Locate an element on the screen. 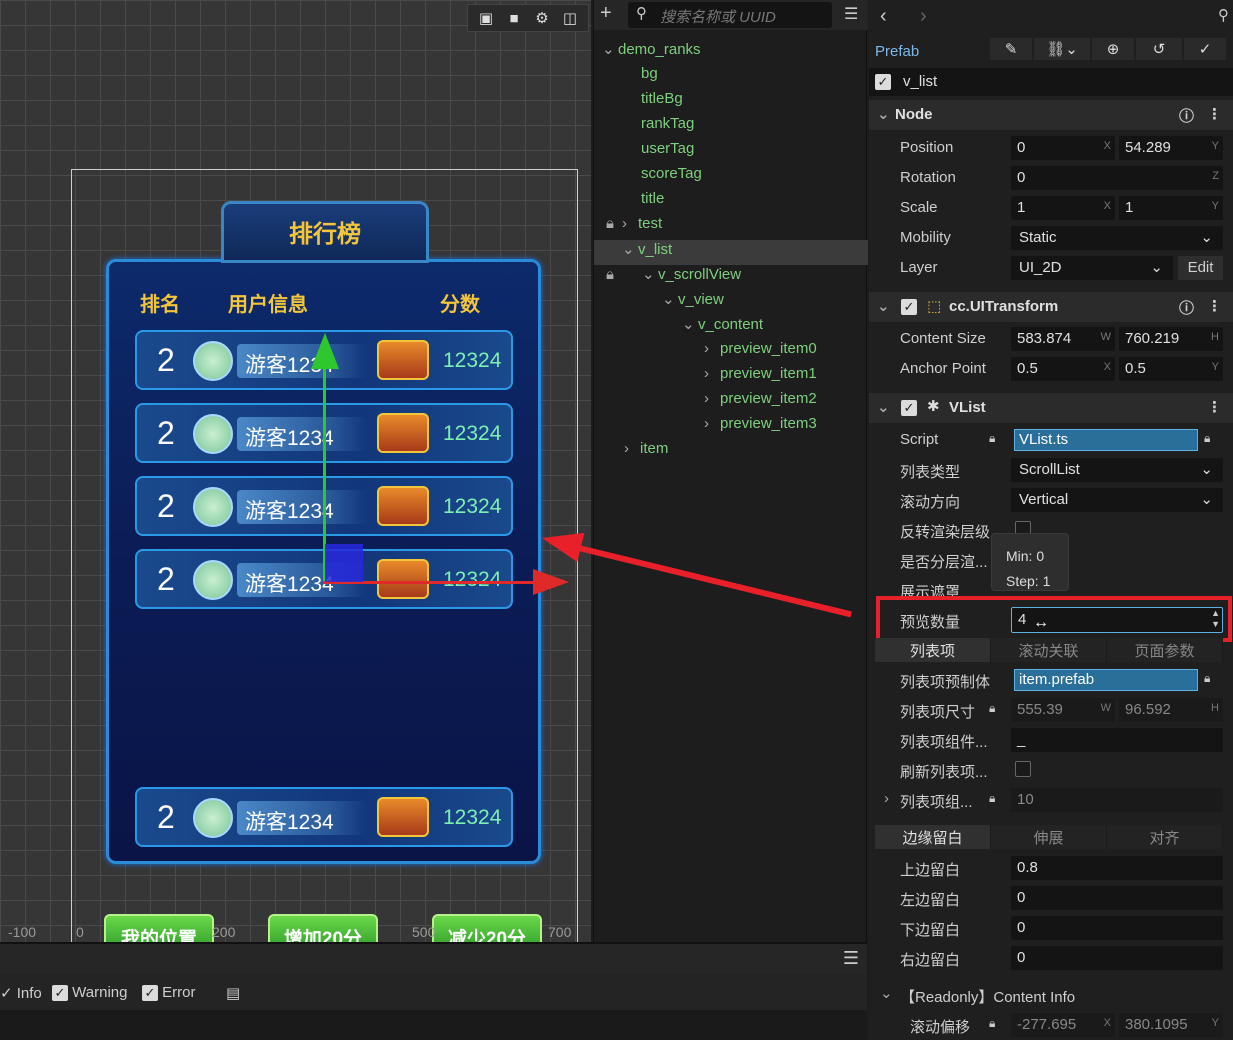  tree-item: ⌄ v_view is located at coordinates (693, 302).